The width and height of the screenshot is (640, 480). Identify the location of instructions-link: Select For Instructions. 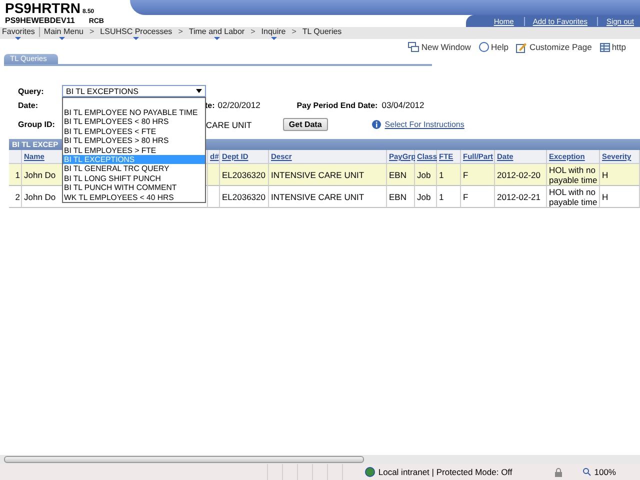
(424, 124).